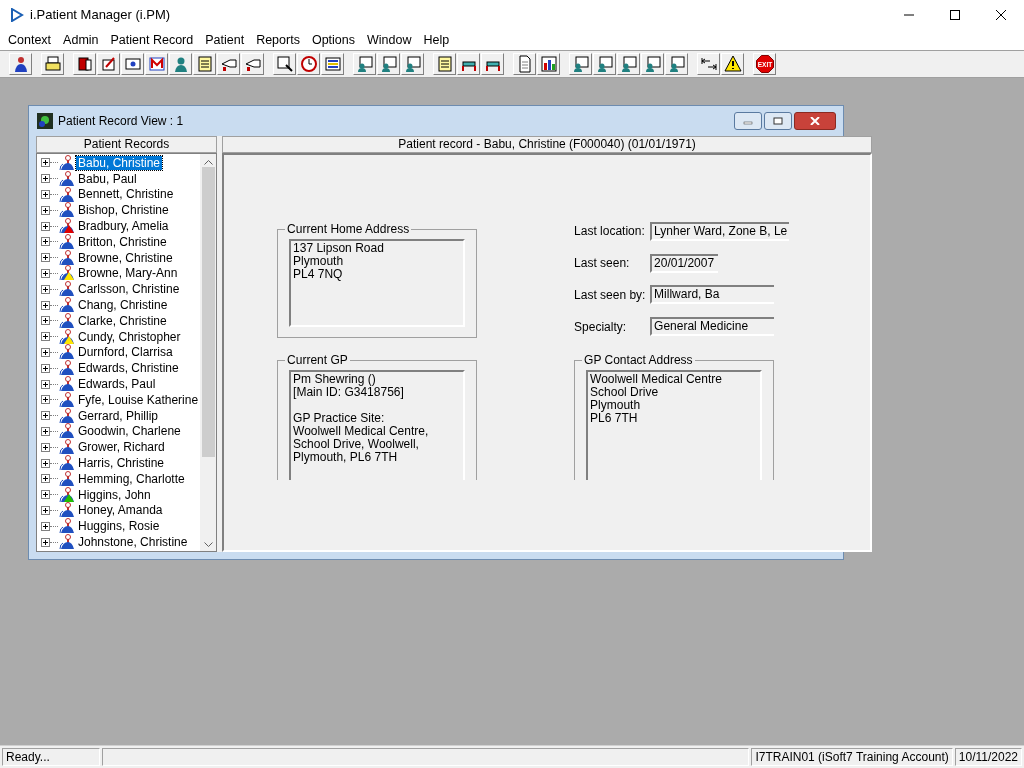 The image size is (1024, 768). I want to click on warning-icon, so click(732, 64).